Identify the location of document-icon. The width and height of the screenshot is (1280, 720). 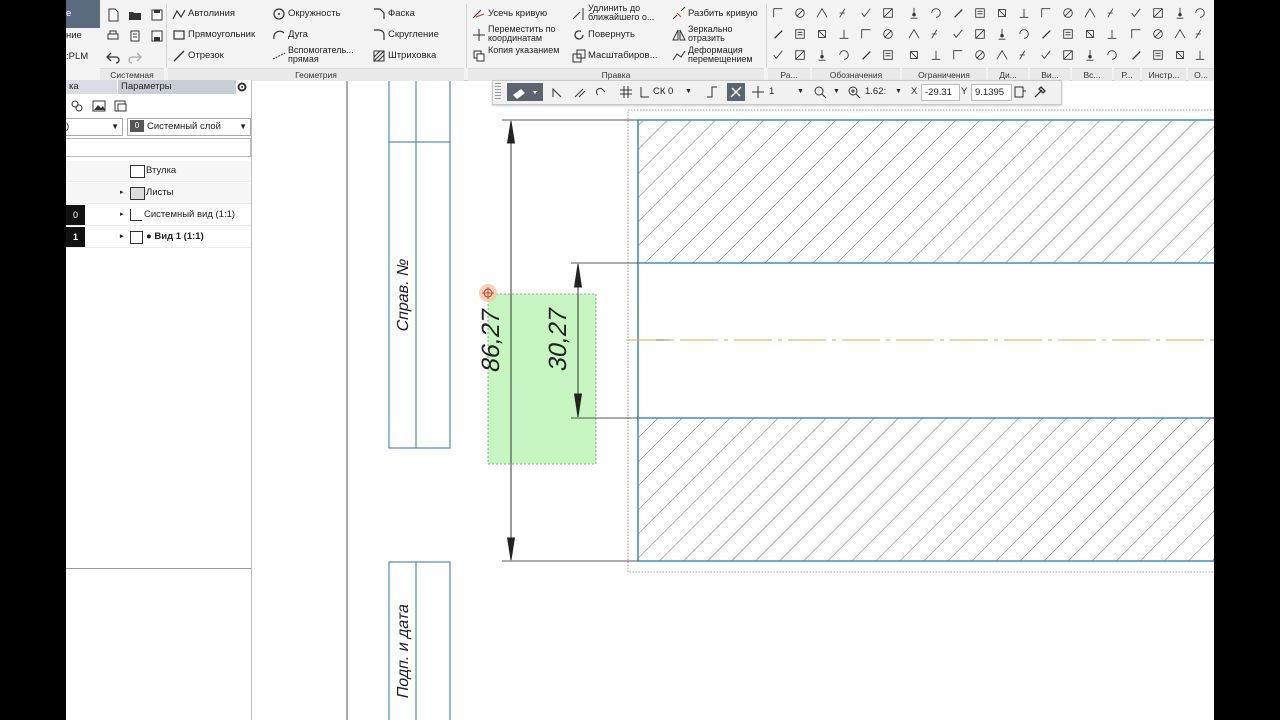
(135, 36).